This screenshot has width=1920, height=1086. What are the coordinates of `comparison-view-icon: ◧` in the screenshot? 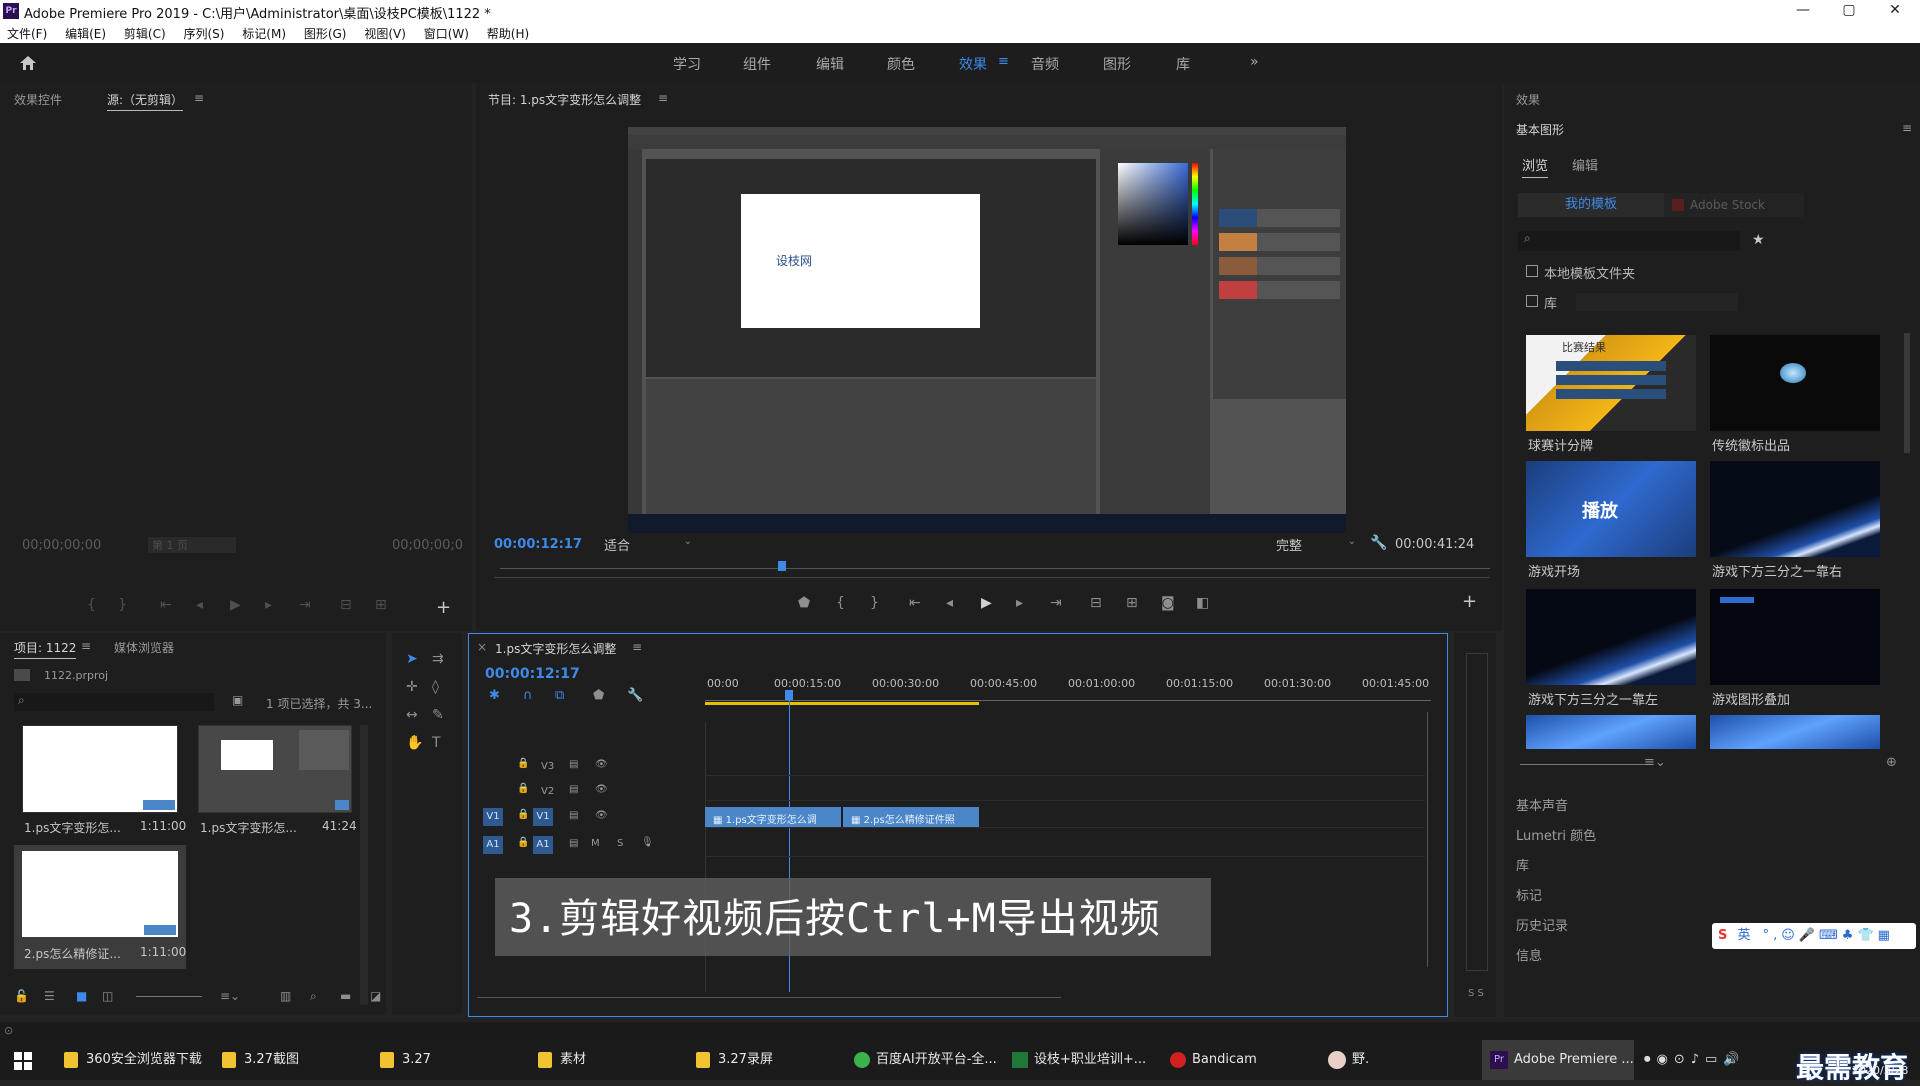 It's located at (1202, 603).